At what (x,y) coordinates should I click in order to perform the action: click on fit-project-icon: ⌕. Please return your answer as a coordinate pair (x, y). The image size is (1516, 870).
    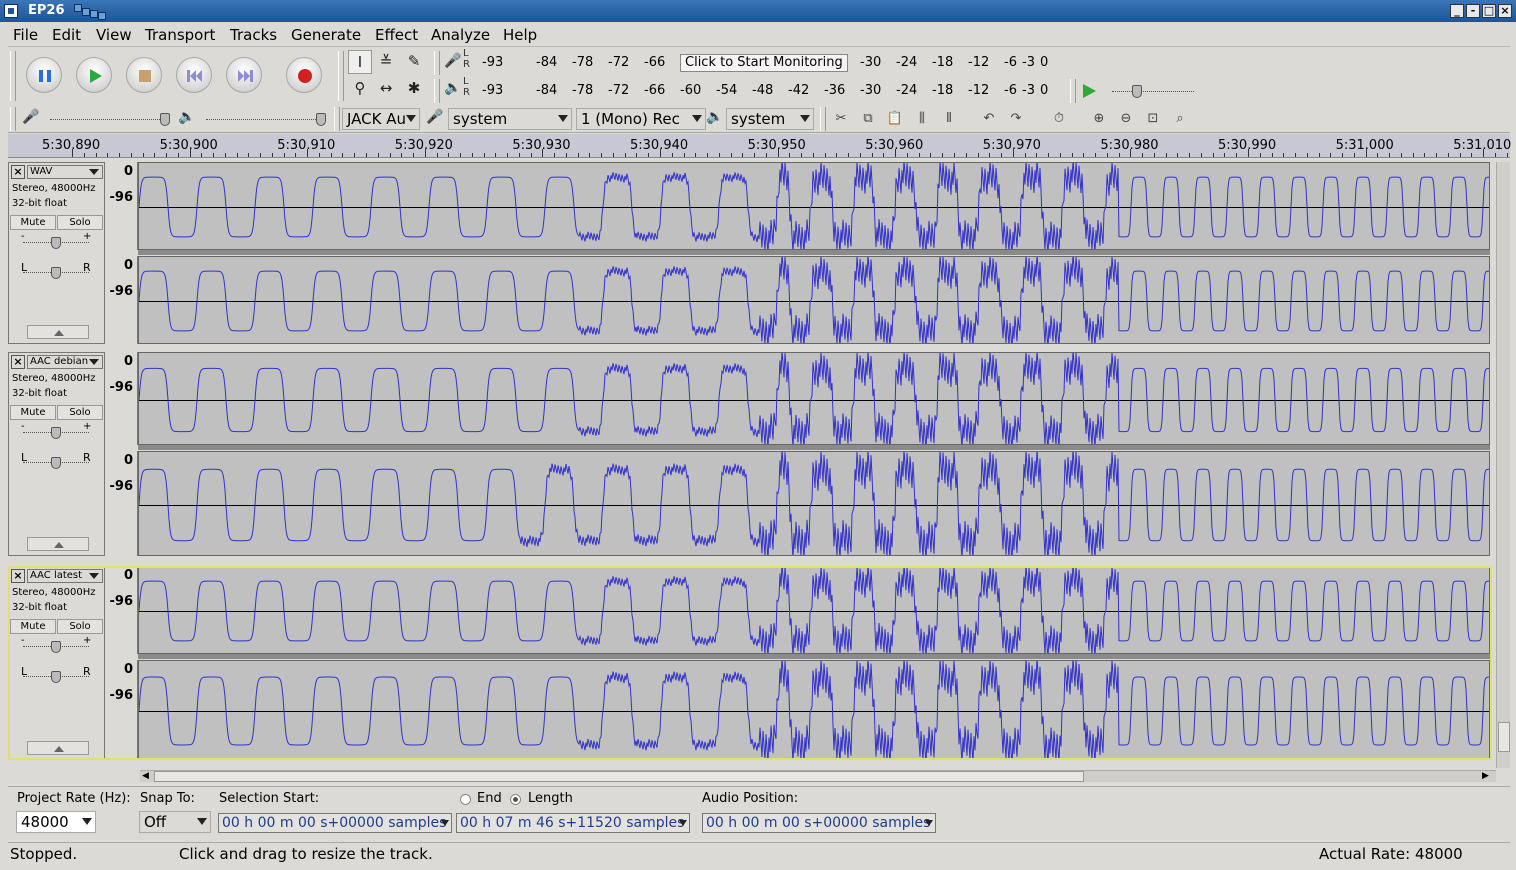
    Looking at the image, I should click on (1180, 119).